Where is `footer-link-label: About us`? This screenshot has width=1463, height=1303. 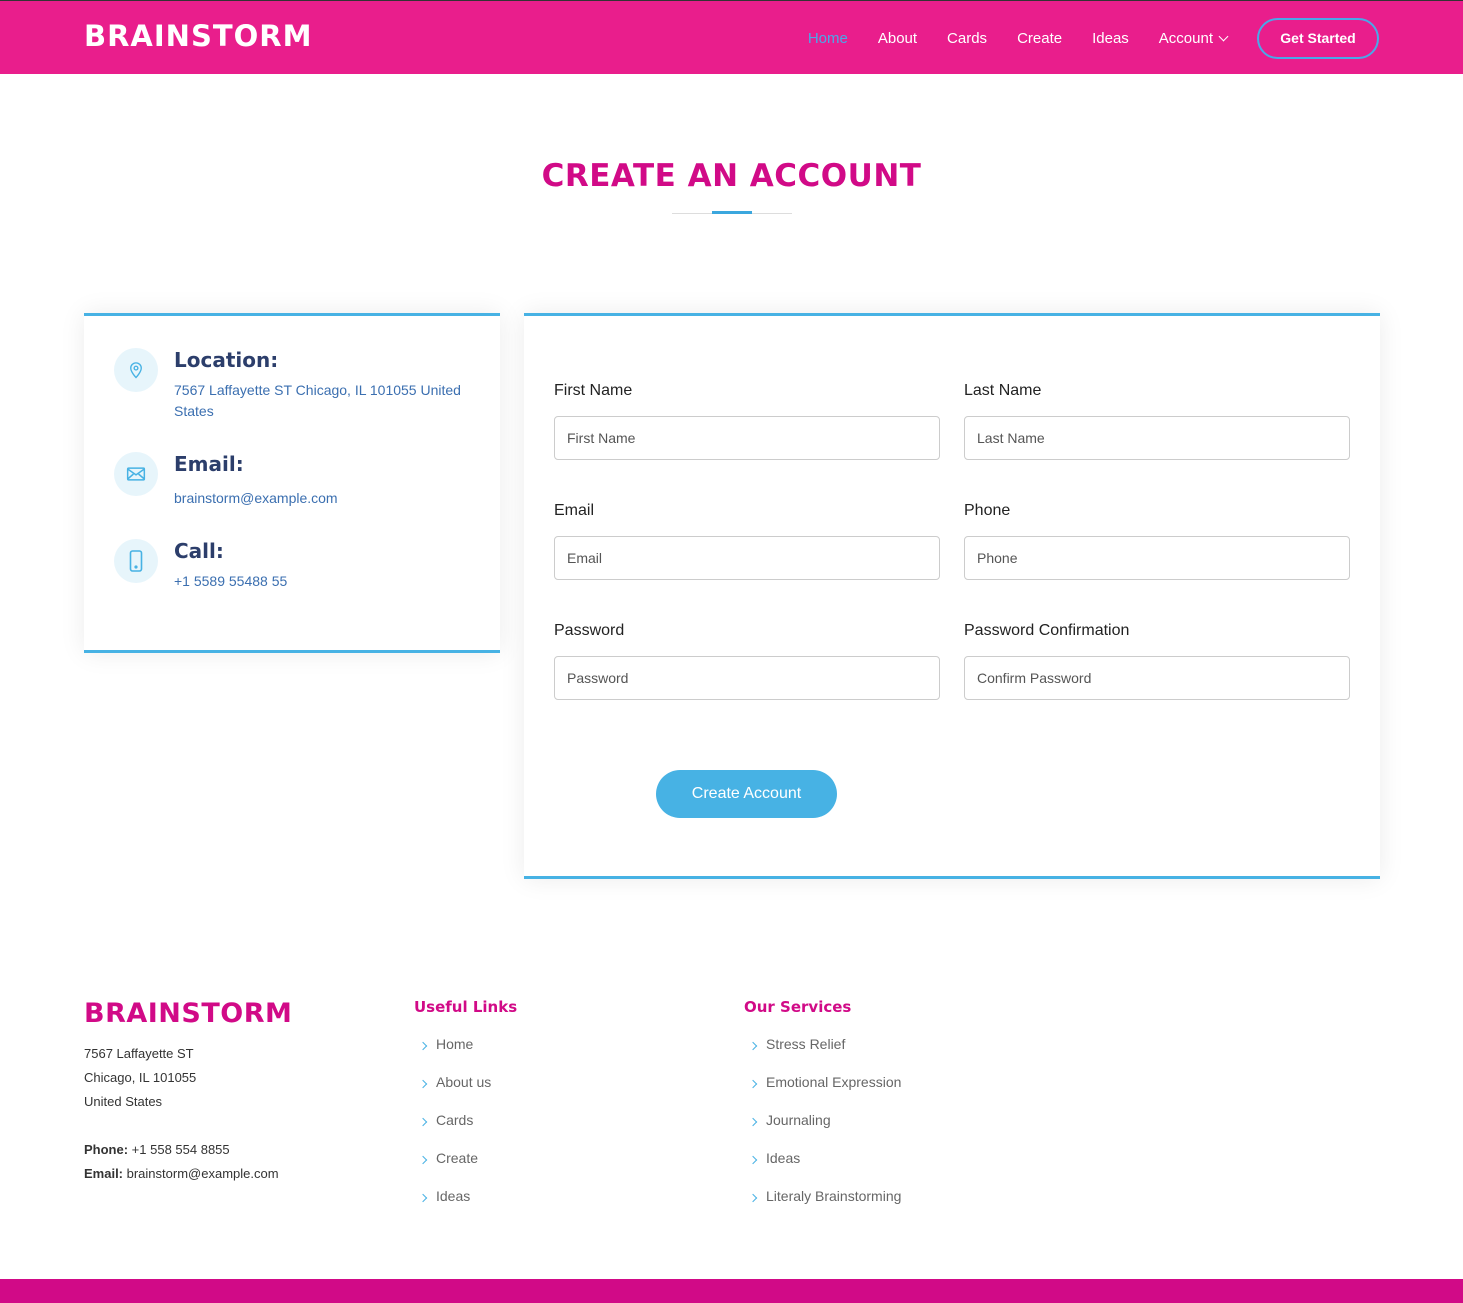
footer-link-label: About us is located at coordinates (463, 1082).